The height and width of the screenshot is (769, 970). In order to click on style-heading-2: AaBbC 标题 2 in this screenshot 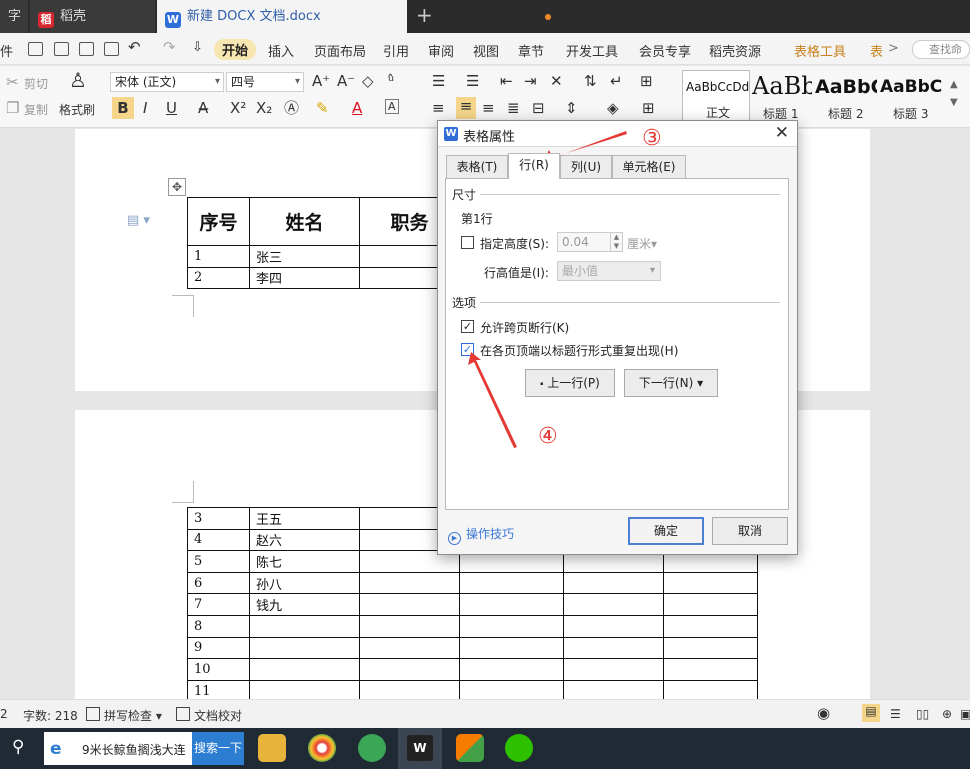, I will do `click(846, 96)`.